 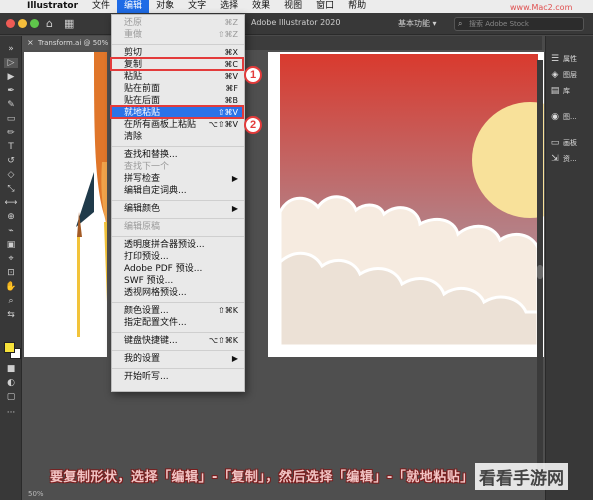 I want to click on workspace-switcher: 基本功能 ▾, so click(x=417, y=23).